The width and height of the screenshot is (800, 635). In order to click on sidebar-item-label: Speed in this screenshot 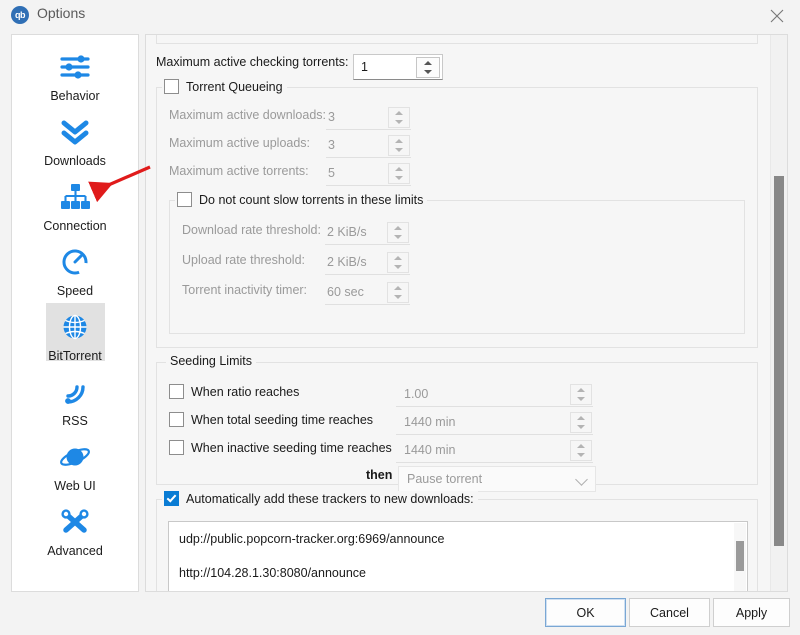, I will do `click(75, 291)`.